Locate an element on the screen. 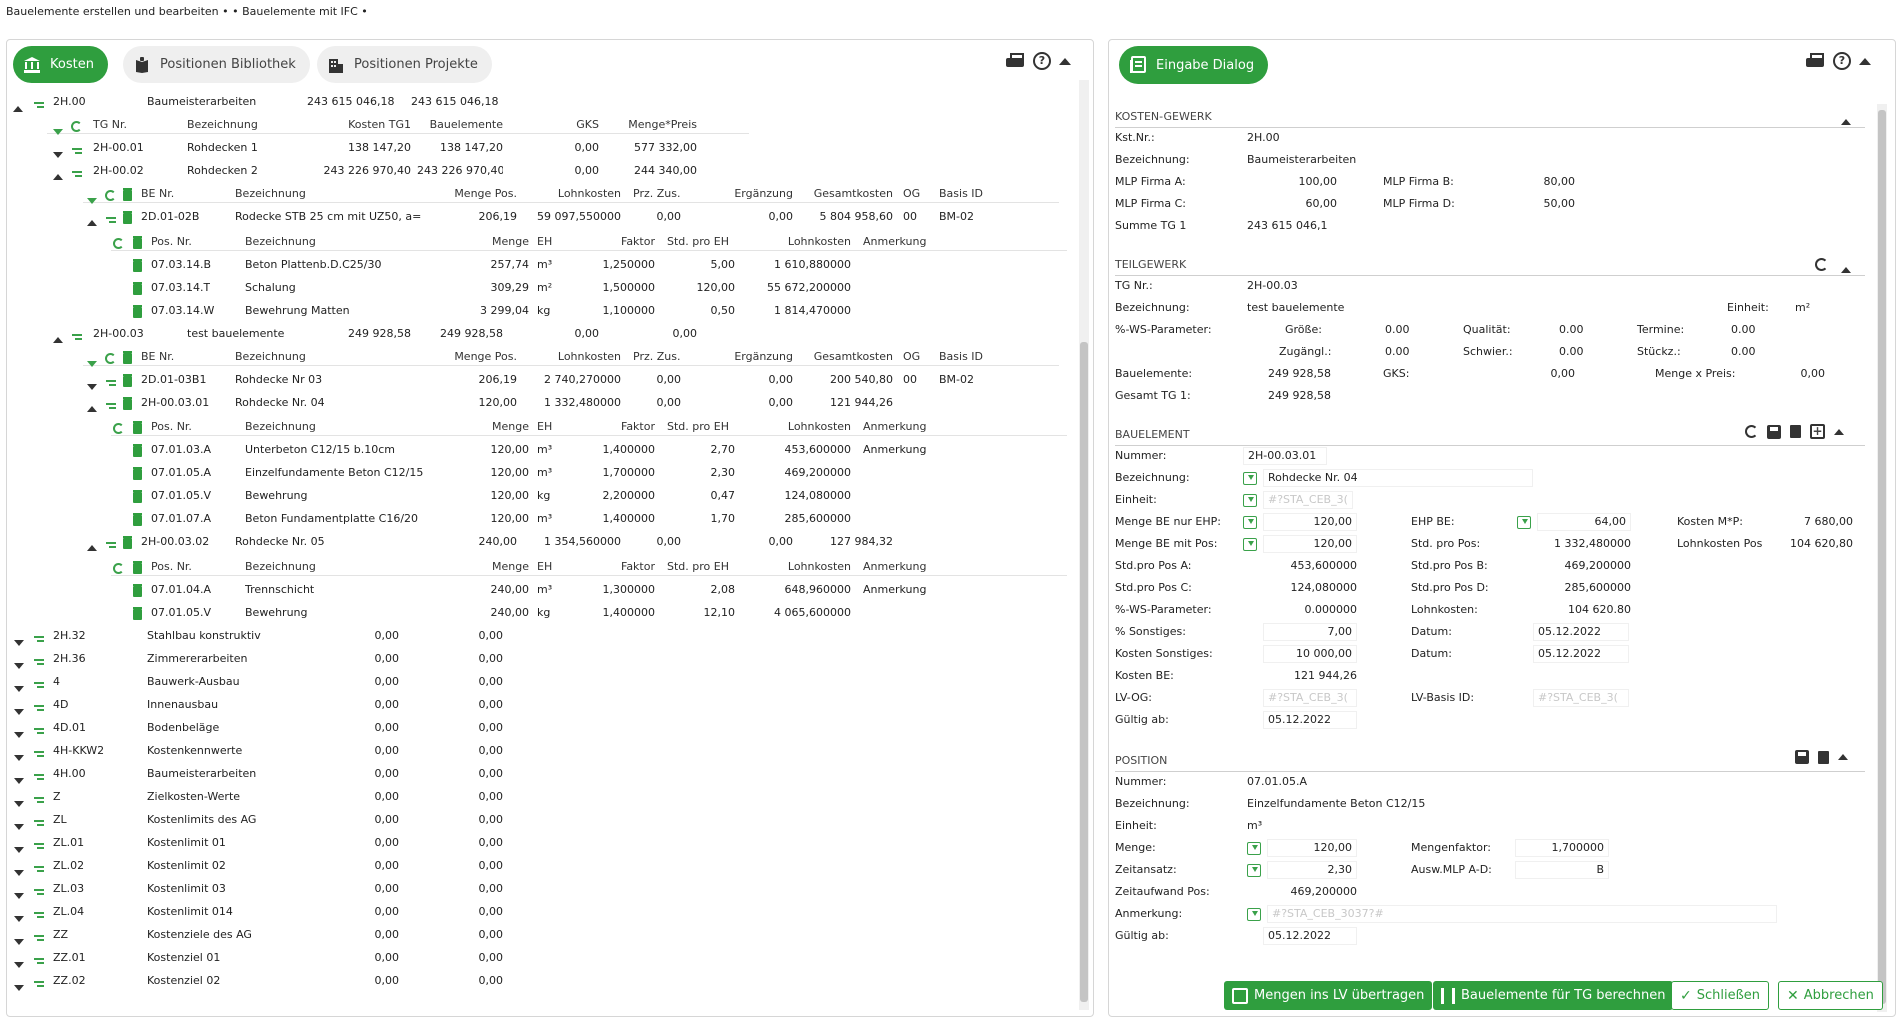  group-row: ZZ.01 Kostenziel 01 0,00 0,00 is located at coordinates (307, 958).